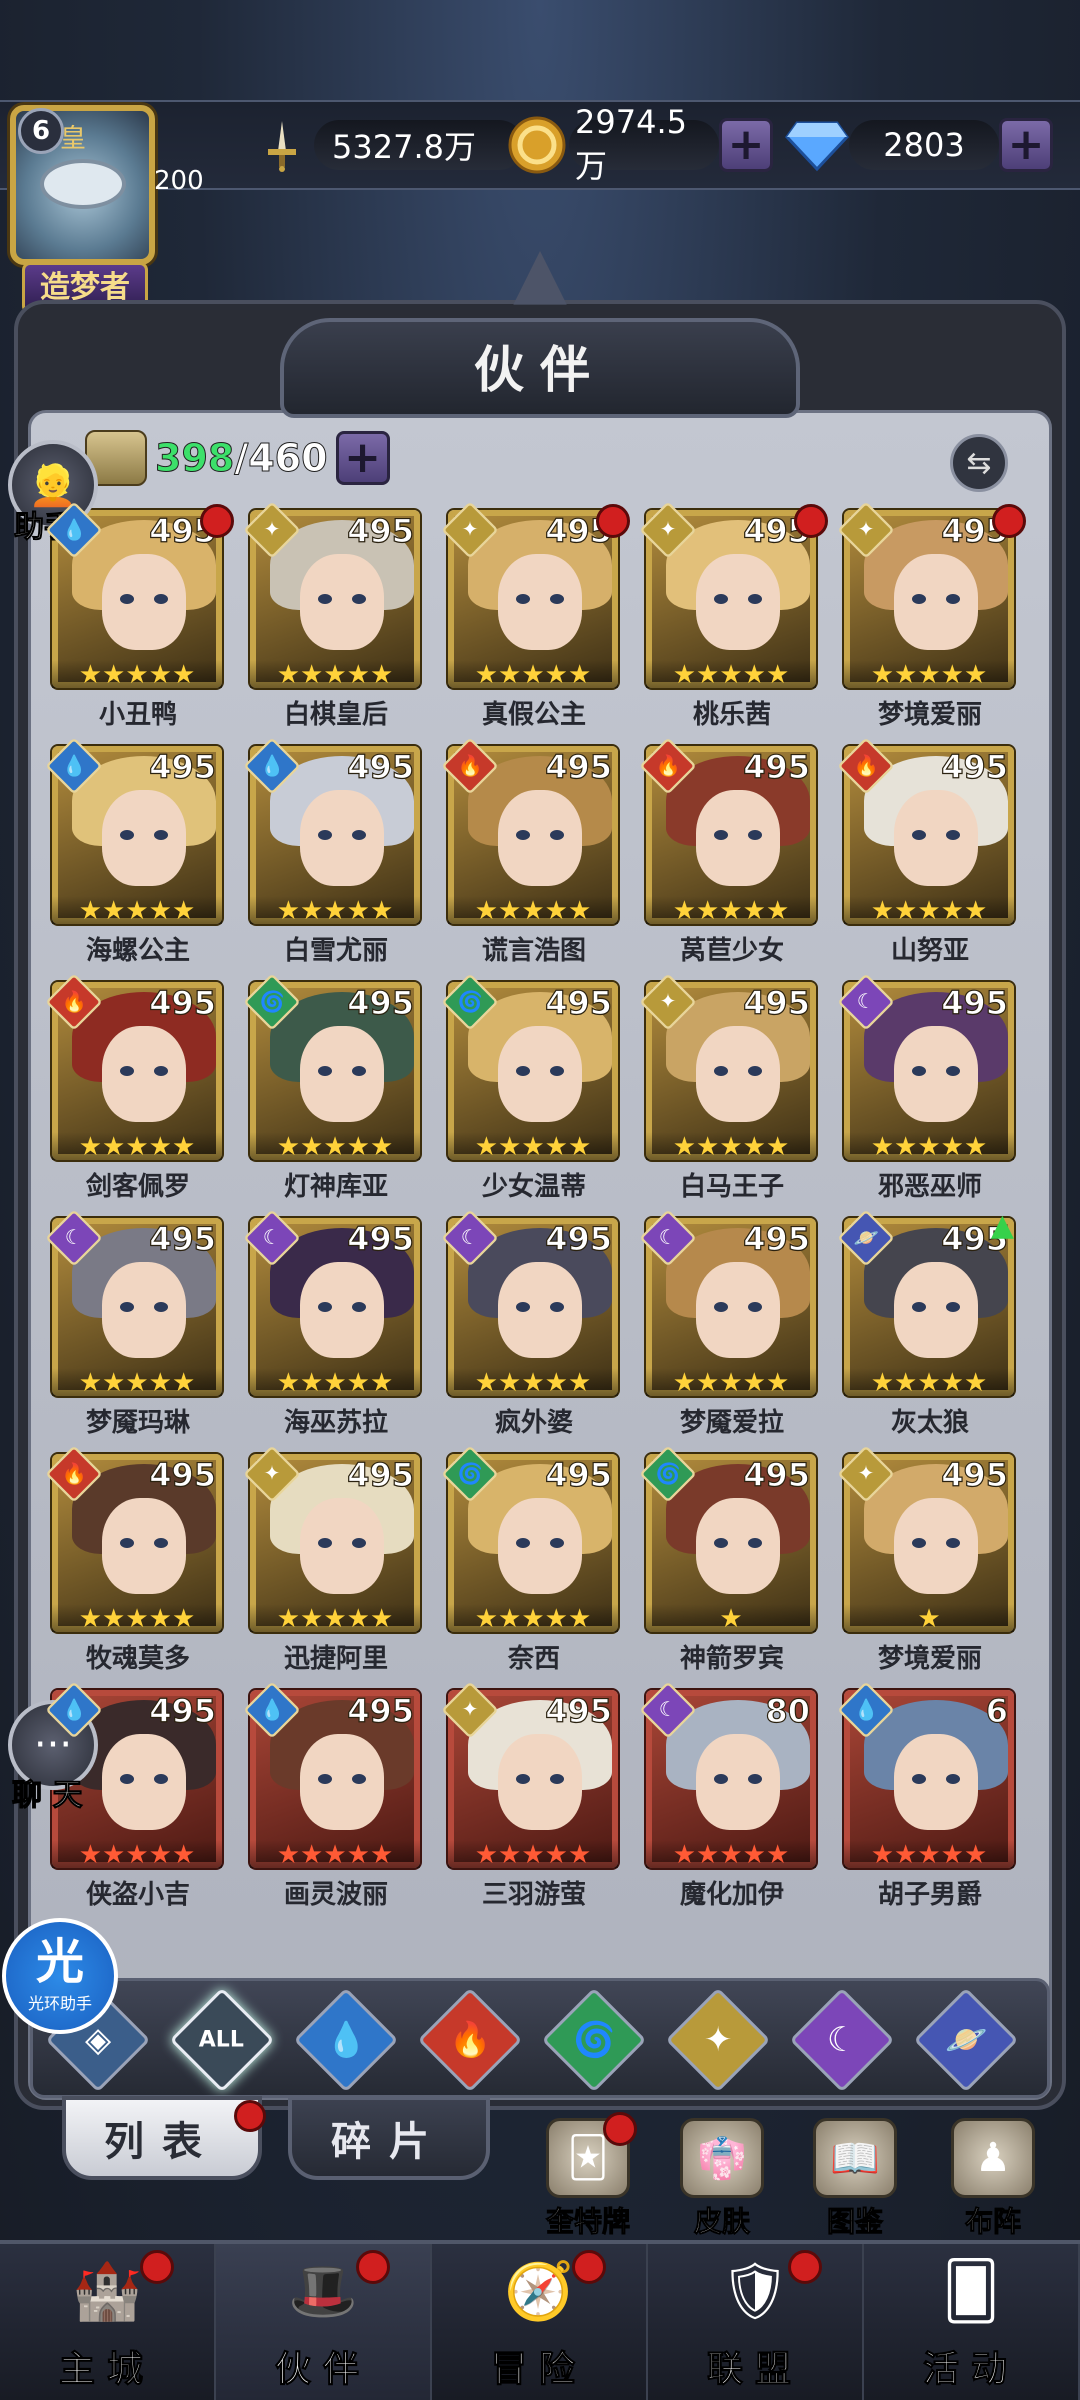 The height and width of the screenshot is (2400, 1080). What do you see at coordinates (727, 1323) in the screenshot?
I see `hero-card: ☾ 495 ★★★★★ 梦魇爱拉` at bounding box center [727, 1323].